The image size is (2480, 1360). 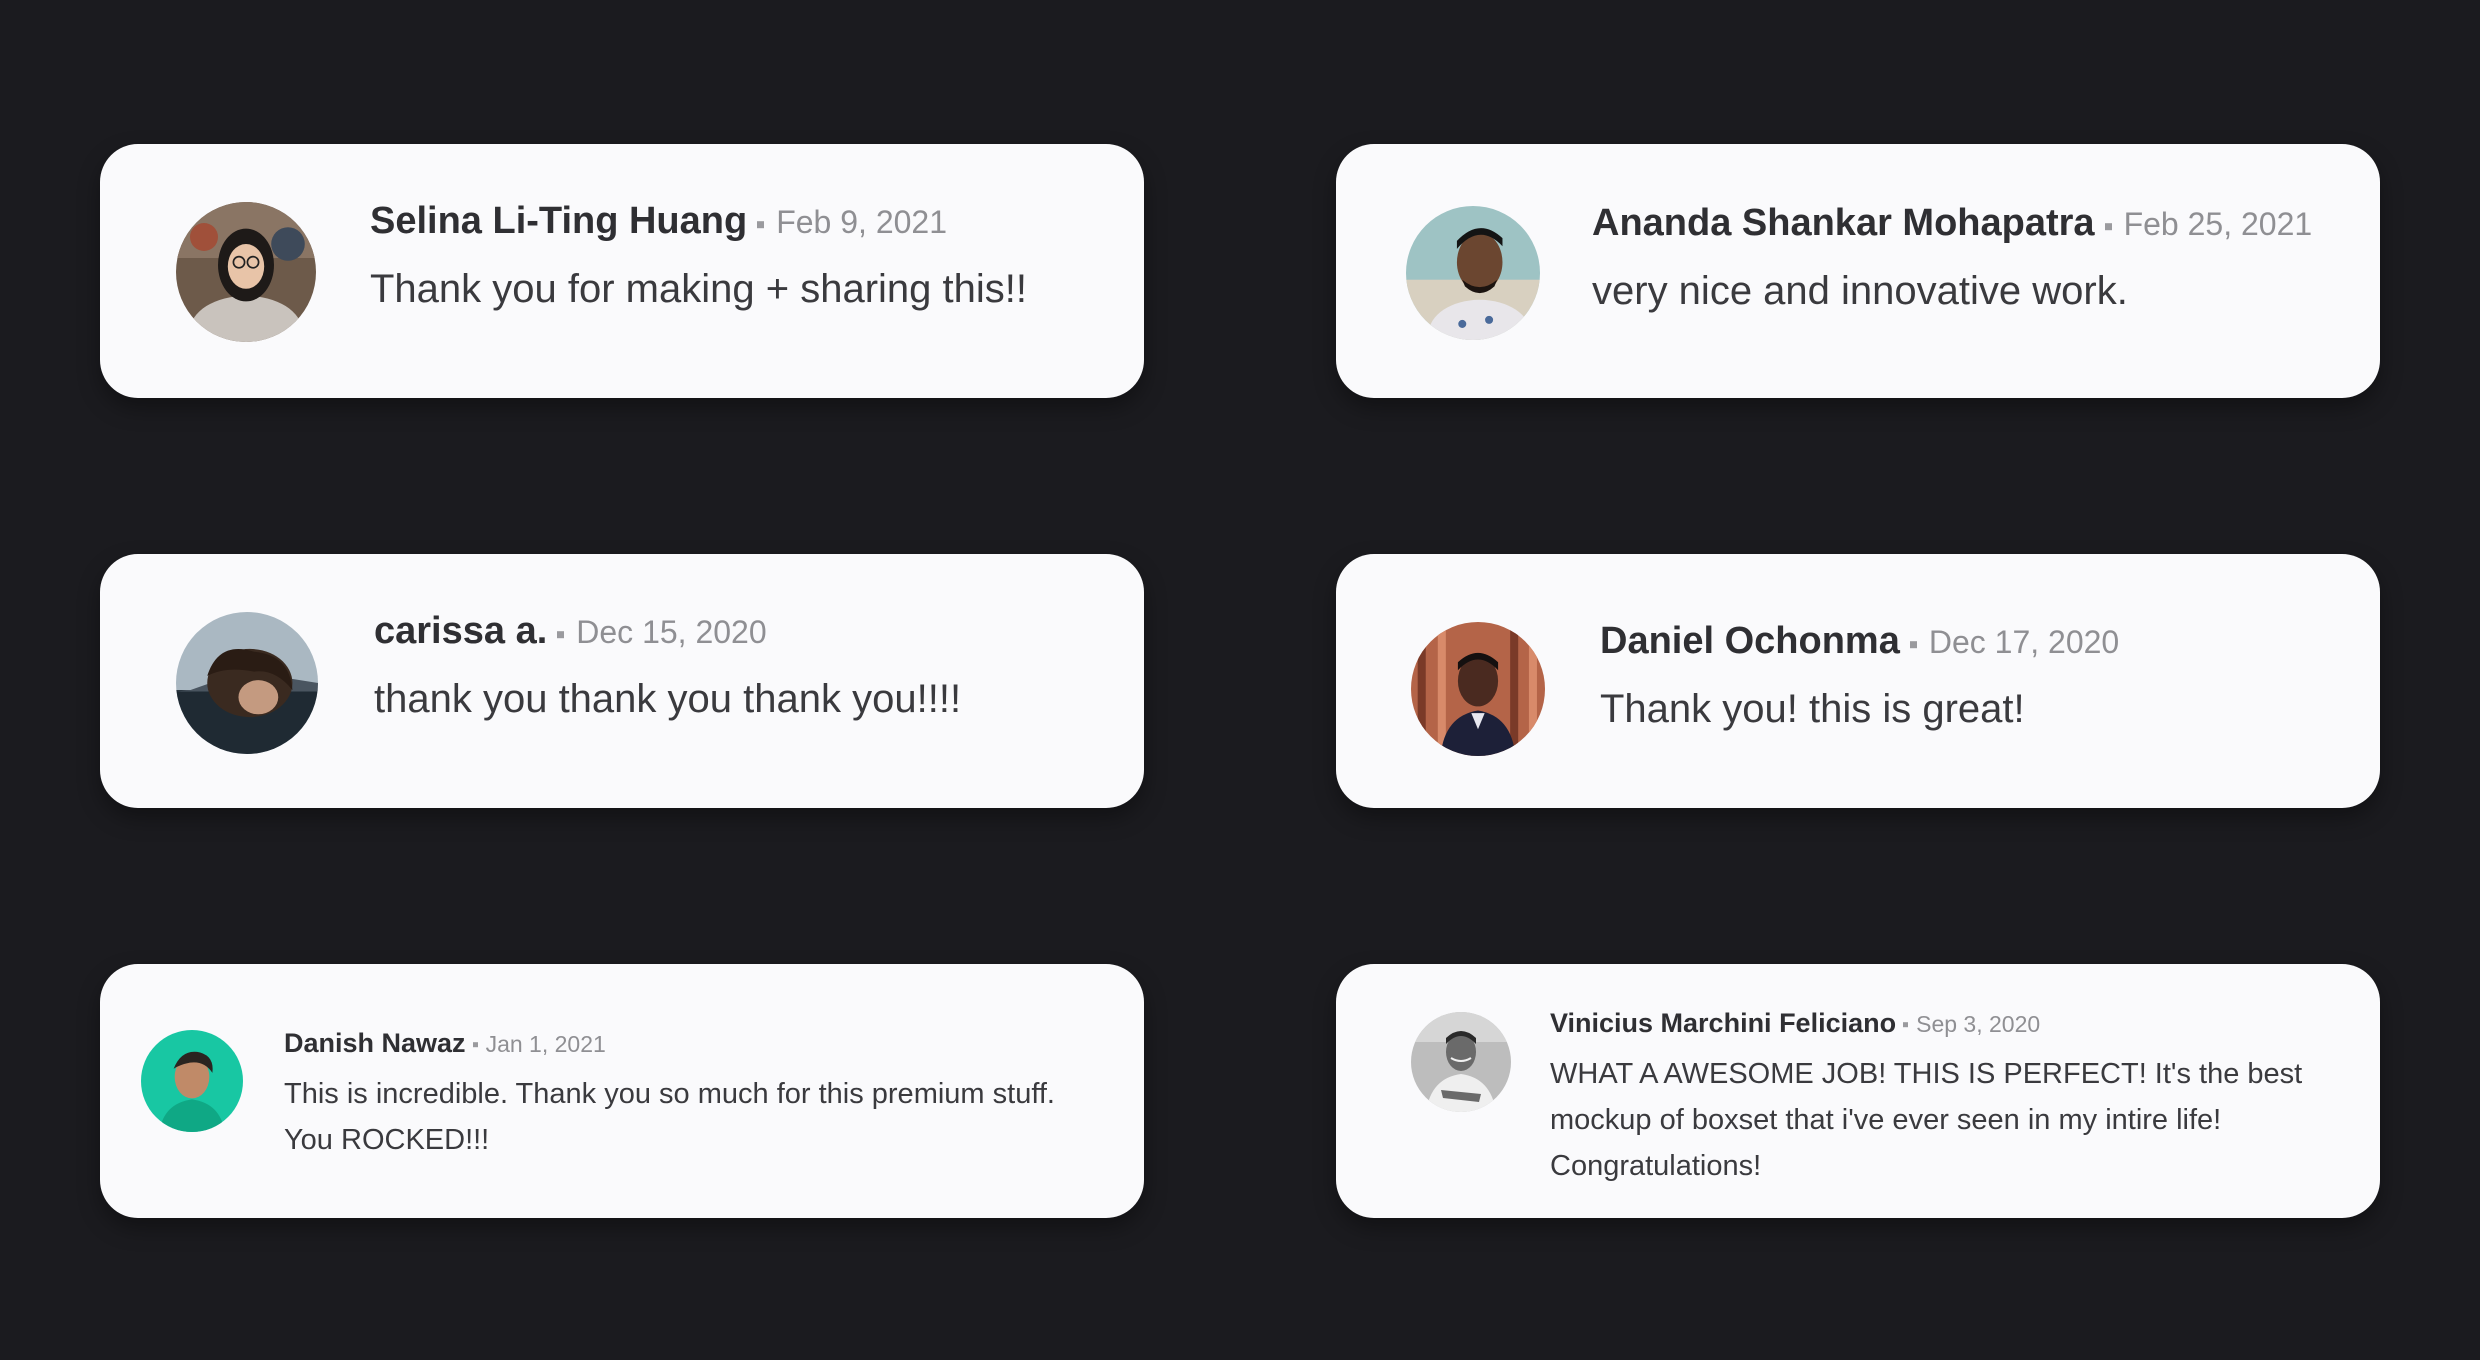 What do you see at coordinates (387, 1140) in the screenshot?
I see `message-line: You ROCKED!!!` at bounding box center [387, 1140].